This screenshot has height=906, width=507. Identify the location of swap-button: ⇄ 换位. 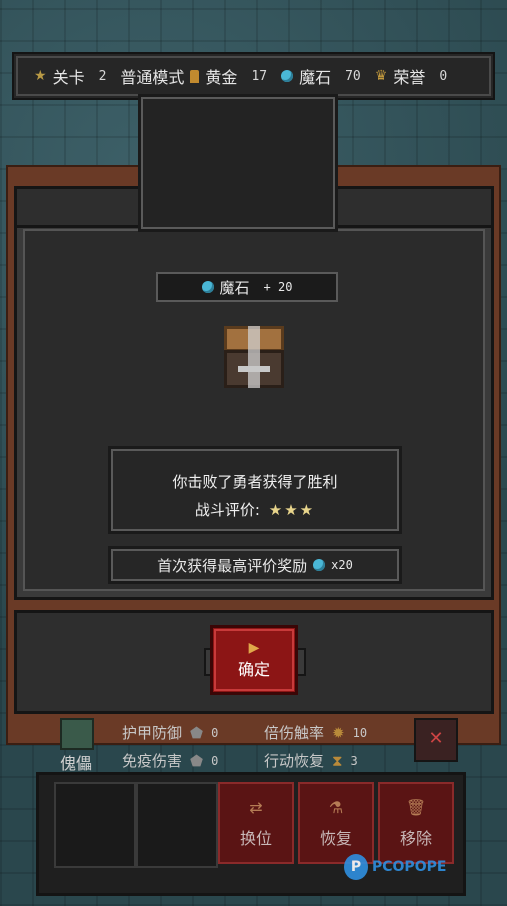
(256, 823).